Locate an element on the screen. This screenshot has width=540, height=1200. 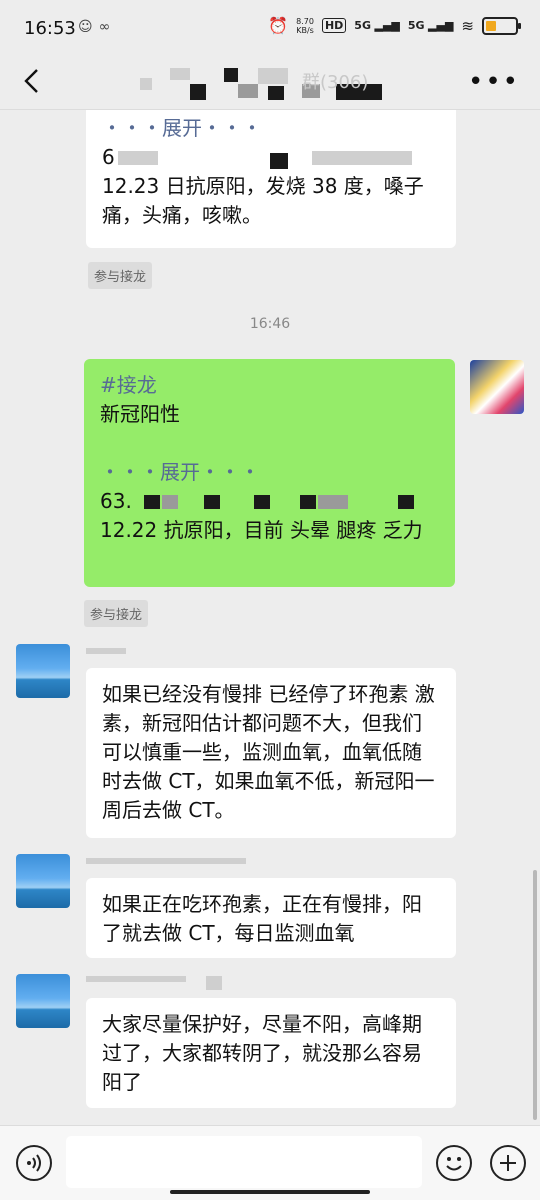
emoji-icon is located at coordinates (454, 1163).